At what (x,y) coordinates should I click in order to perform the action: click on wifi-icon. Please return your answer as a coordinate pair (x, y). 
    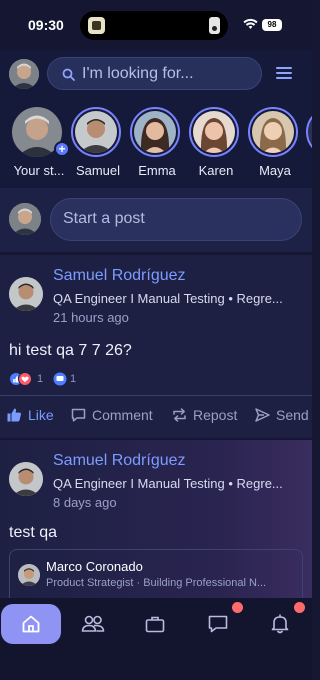
    Looking at the image, I should click on (250, 23).